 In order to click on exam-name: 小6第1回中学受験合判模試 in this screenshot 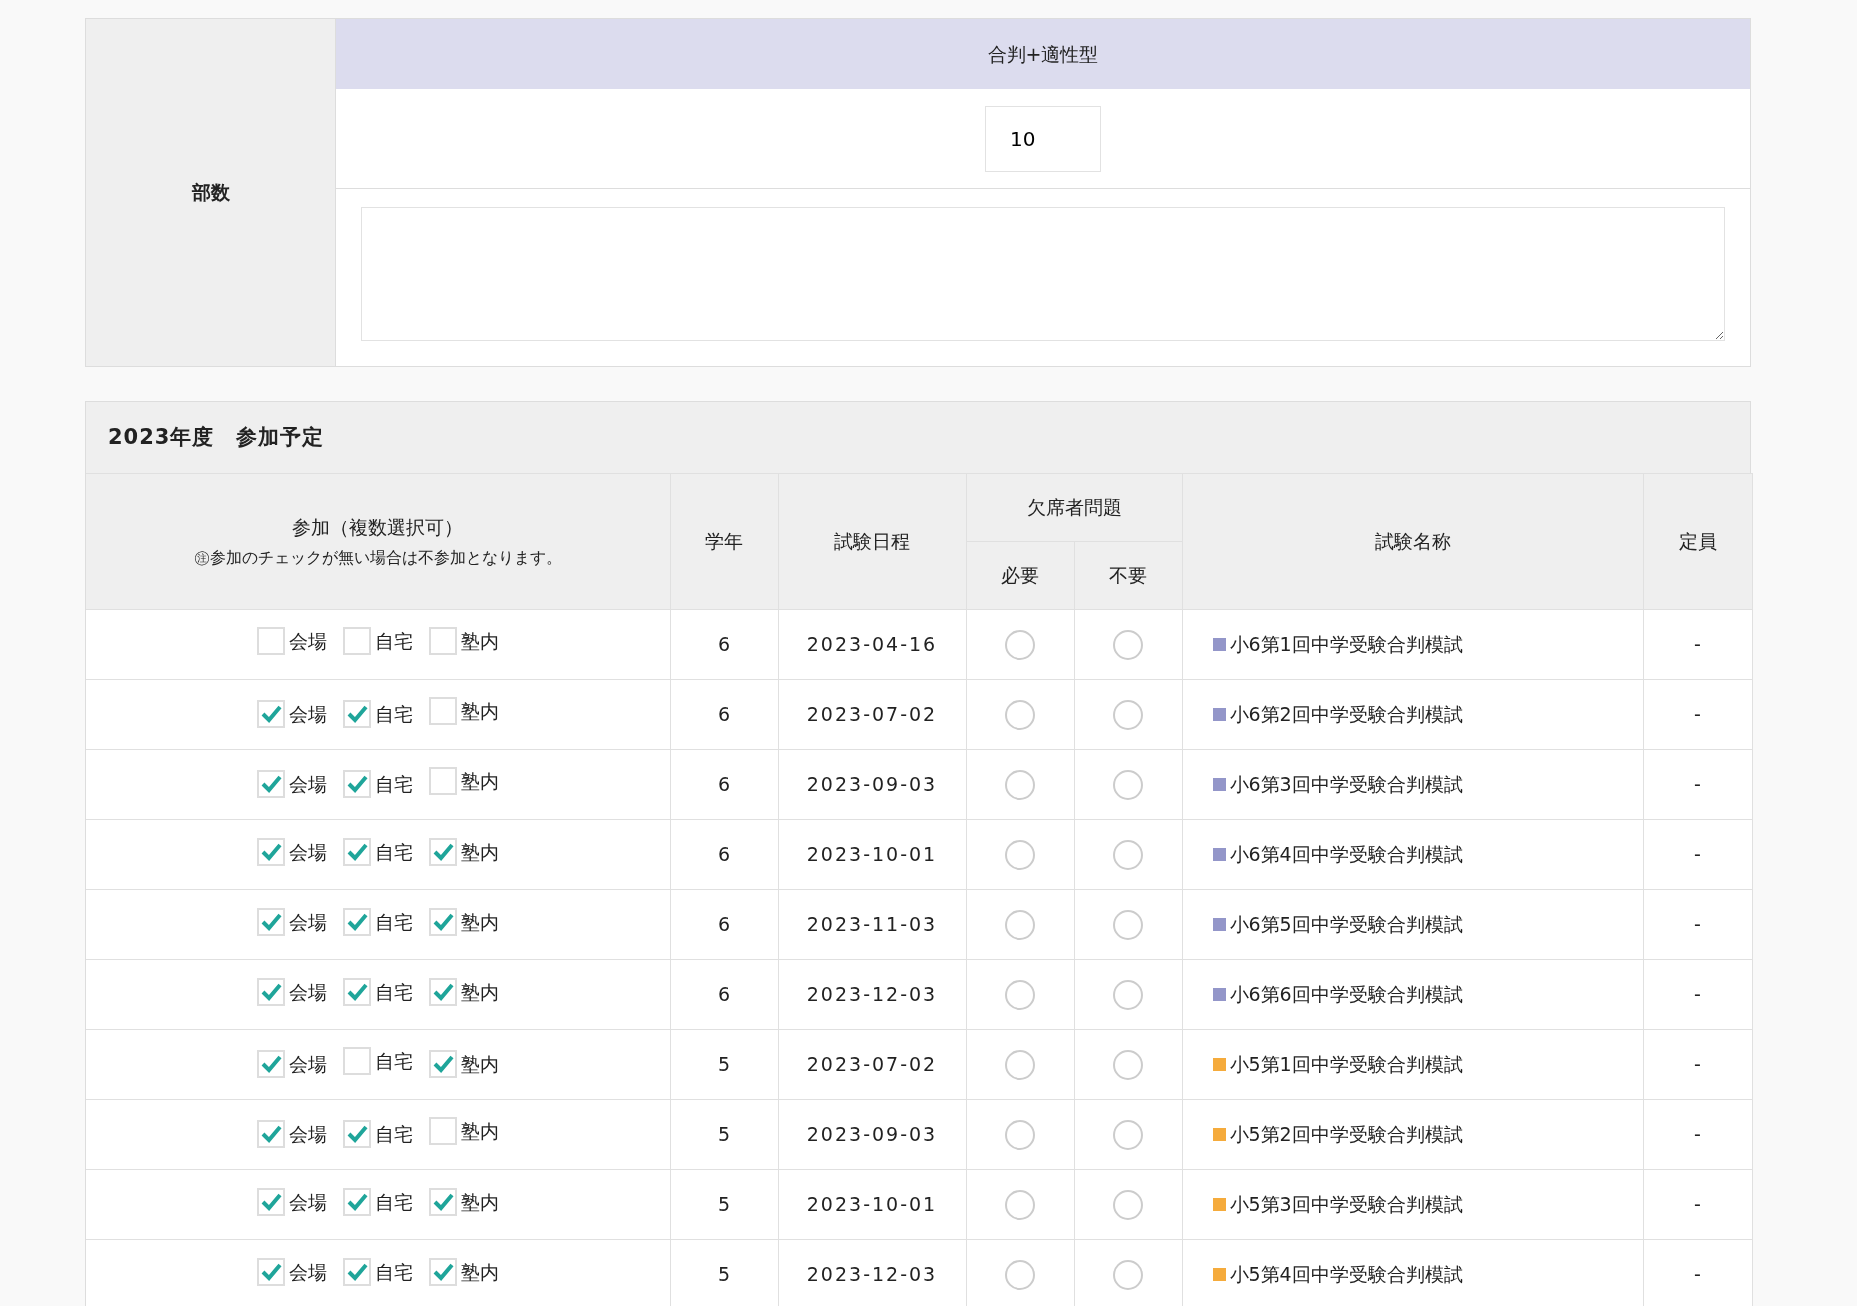, I will do `click(1346, 644)`.